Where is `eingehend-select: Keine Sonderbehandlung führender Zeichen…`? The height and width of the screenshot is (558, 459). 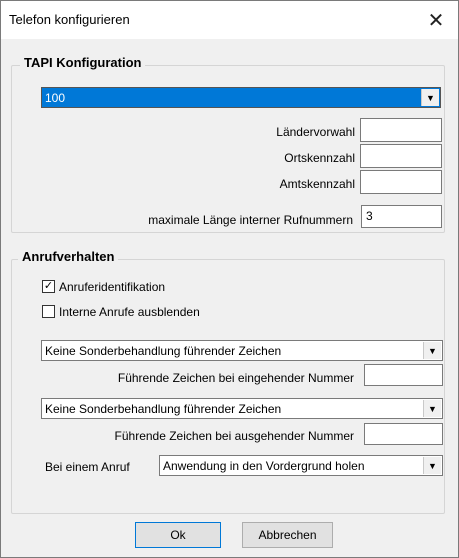
eingehend-select: Keine Sonderbehandlung führender Zeichen… is located at coordinates (242, 350).